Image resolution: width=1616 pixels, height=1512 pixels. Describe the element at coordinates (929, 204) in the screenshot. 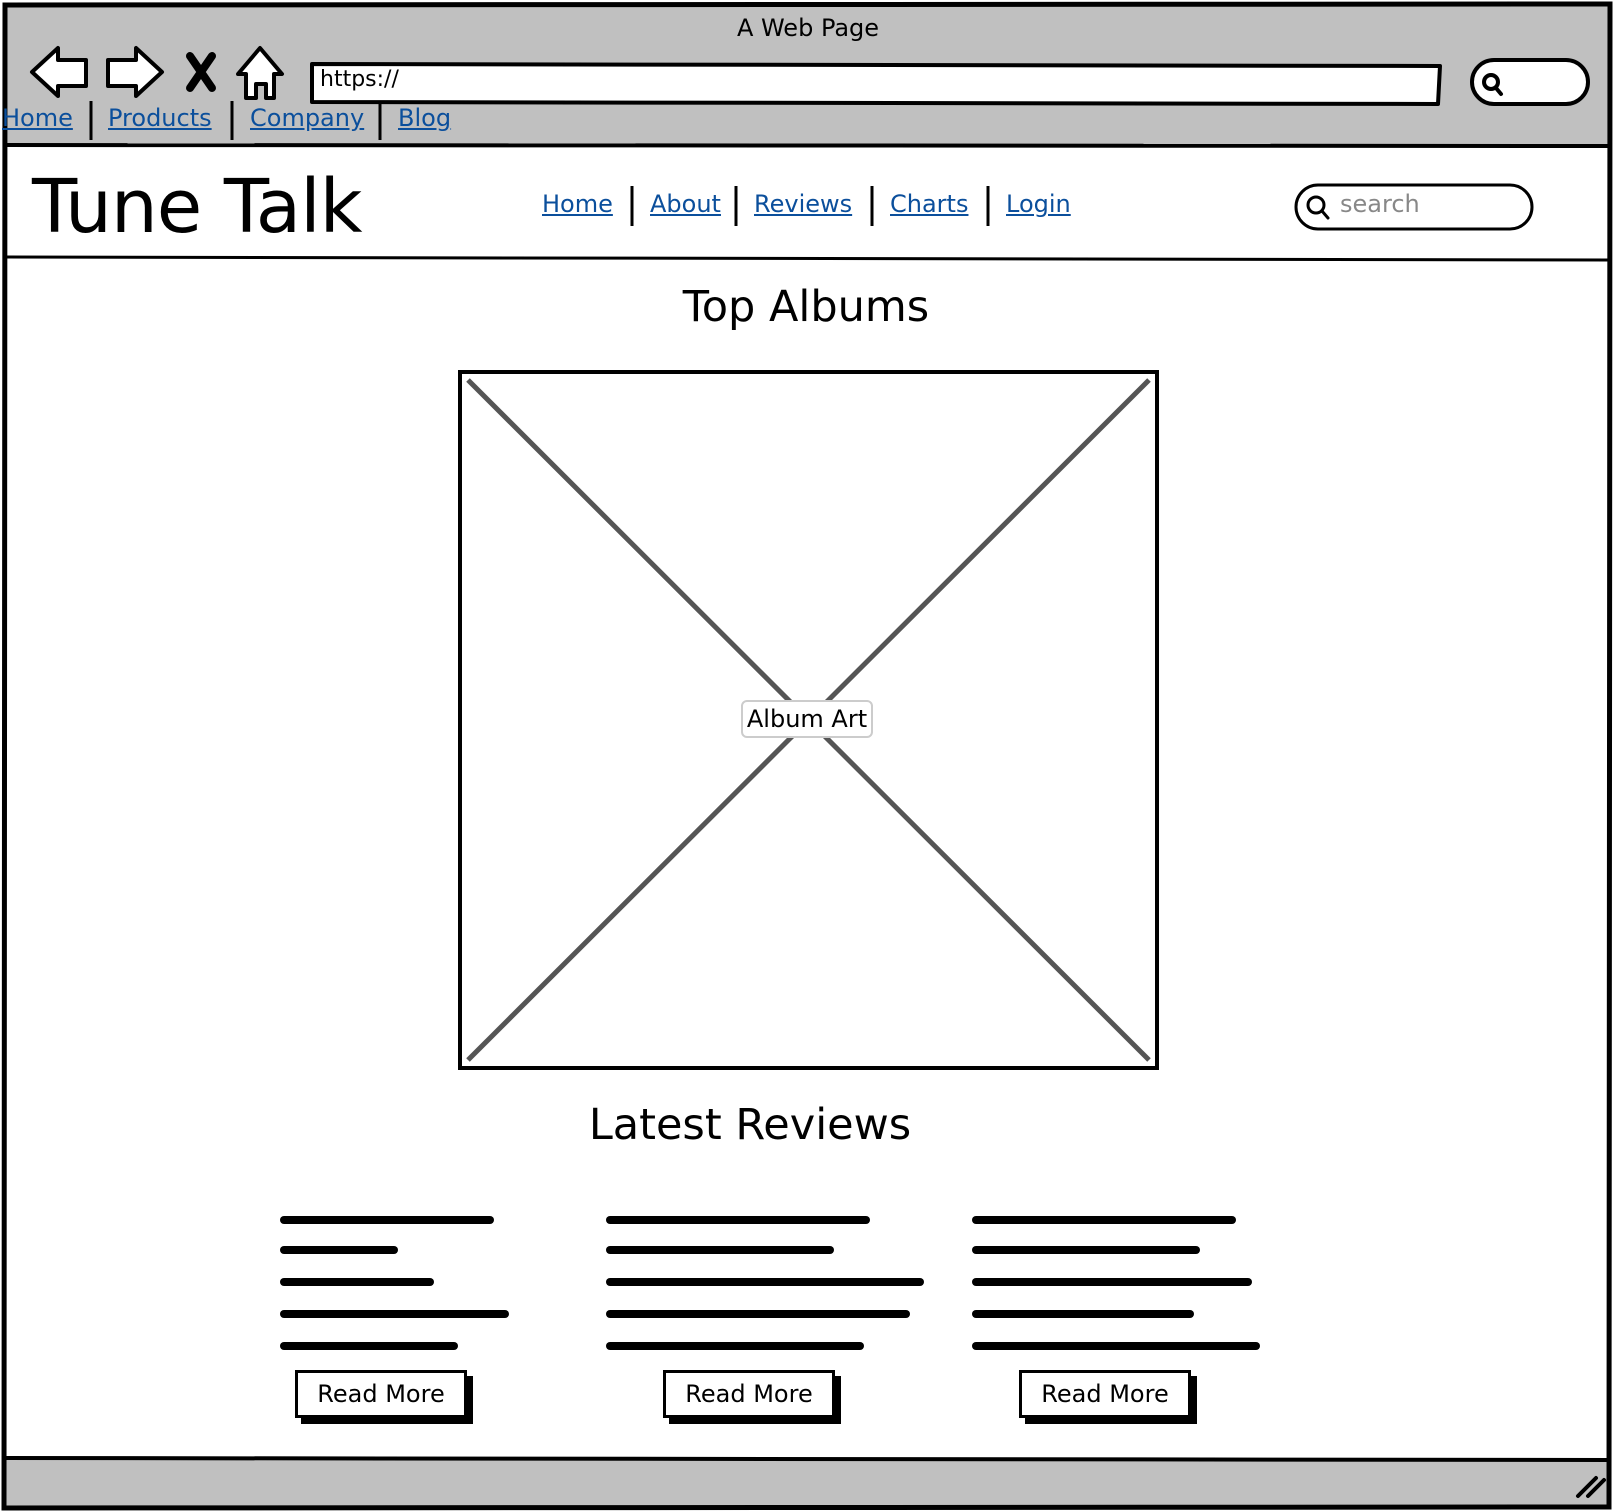

I see `nav-charts: Charts` at that location.